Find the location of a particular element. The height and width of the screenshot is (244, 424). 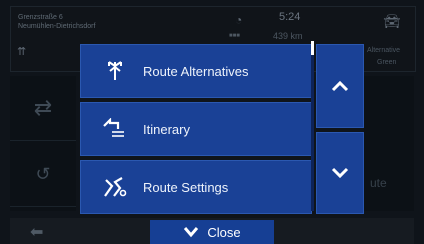

route-alternatives-icon is located at coordinates (115, 71).